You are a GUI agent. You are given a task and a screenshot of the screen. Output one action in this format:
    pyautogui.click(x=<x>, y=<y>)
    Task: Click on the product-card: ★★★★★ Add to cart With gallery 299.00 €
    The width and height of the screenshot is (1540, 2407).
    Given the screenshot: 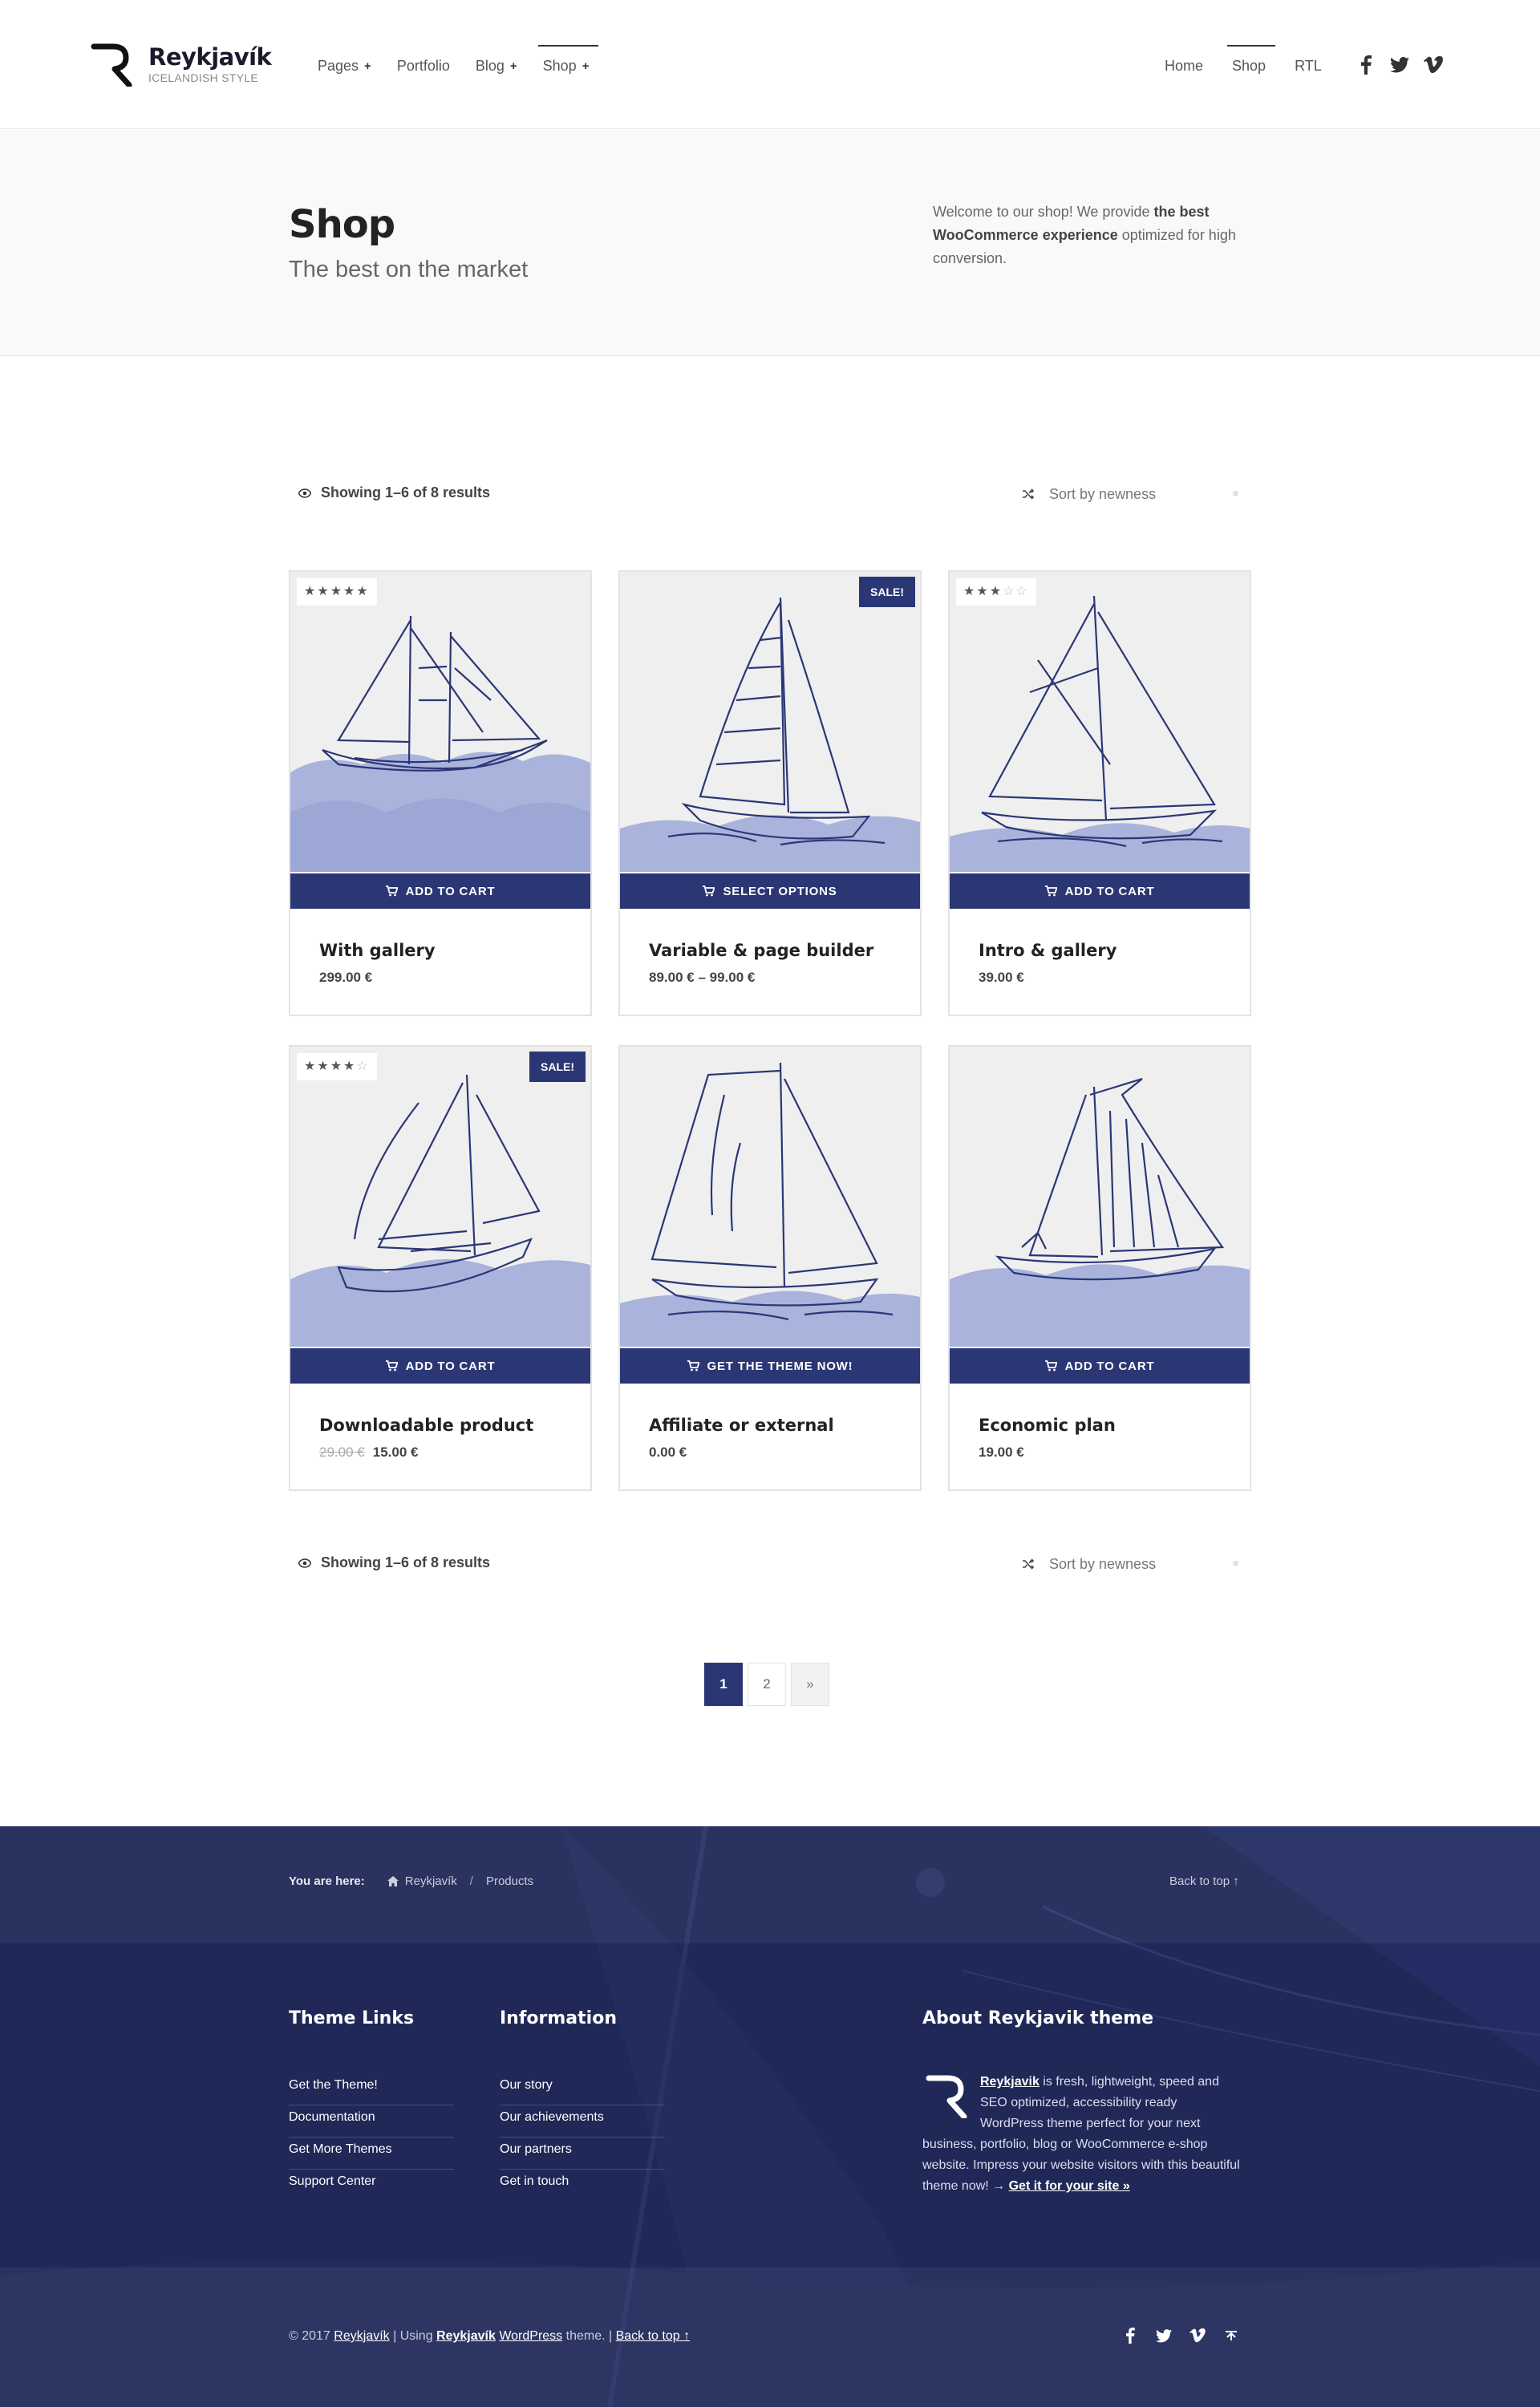 What is the action you would take?
    pyautogui.click(x=441, y=793)
    